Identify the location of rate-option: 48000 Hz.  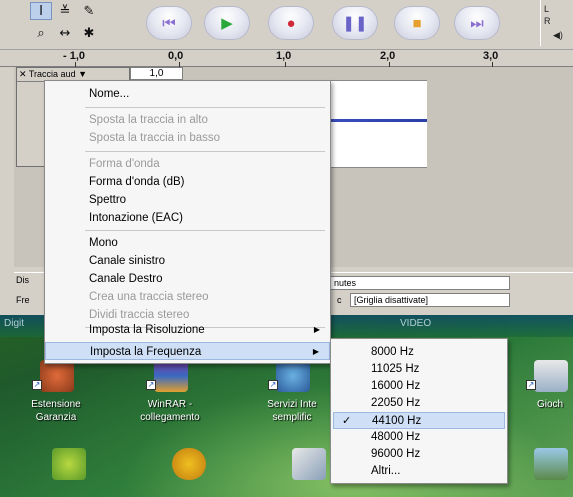
(419, 437).